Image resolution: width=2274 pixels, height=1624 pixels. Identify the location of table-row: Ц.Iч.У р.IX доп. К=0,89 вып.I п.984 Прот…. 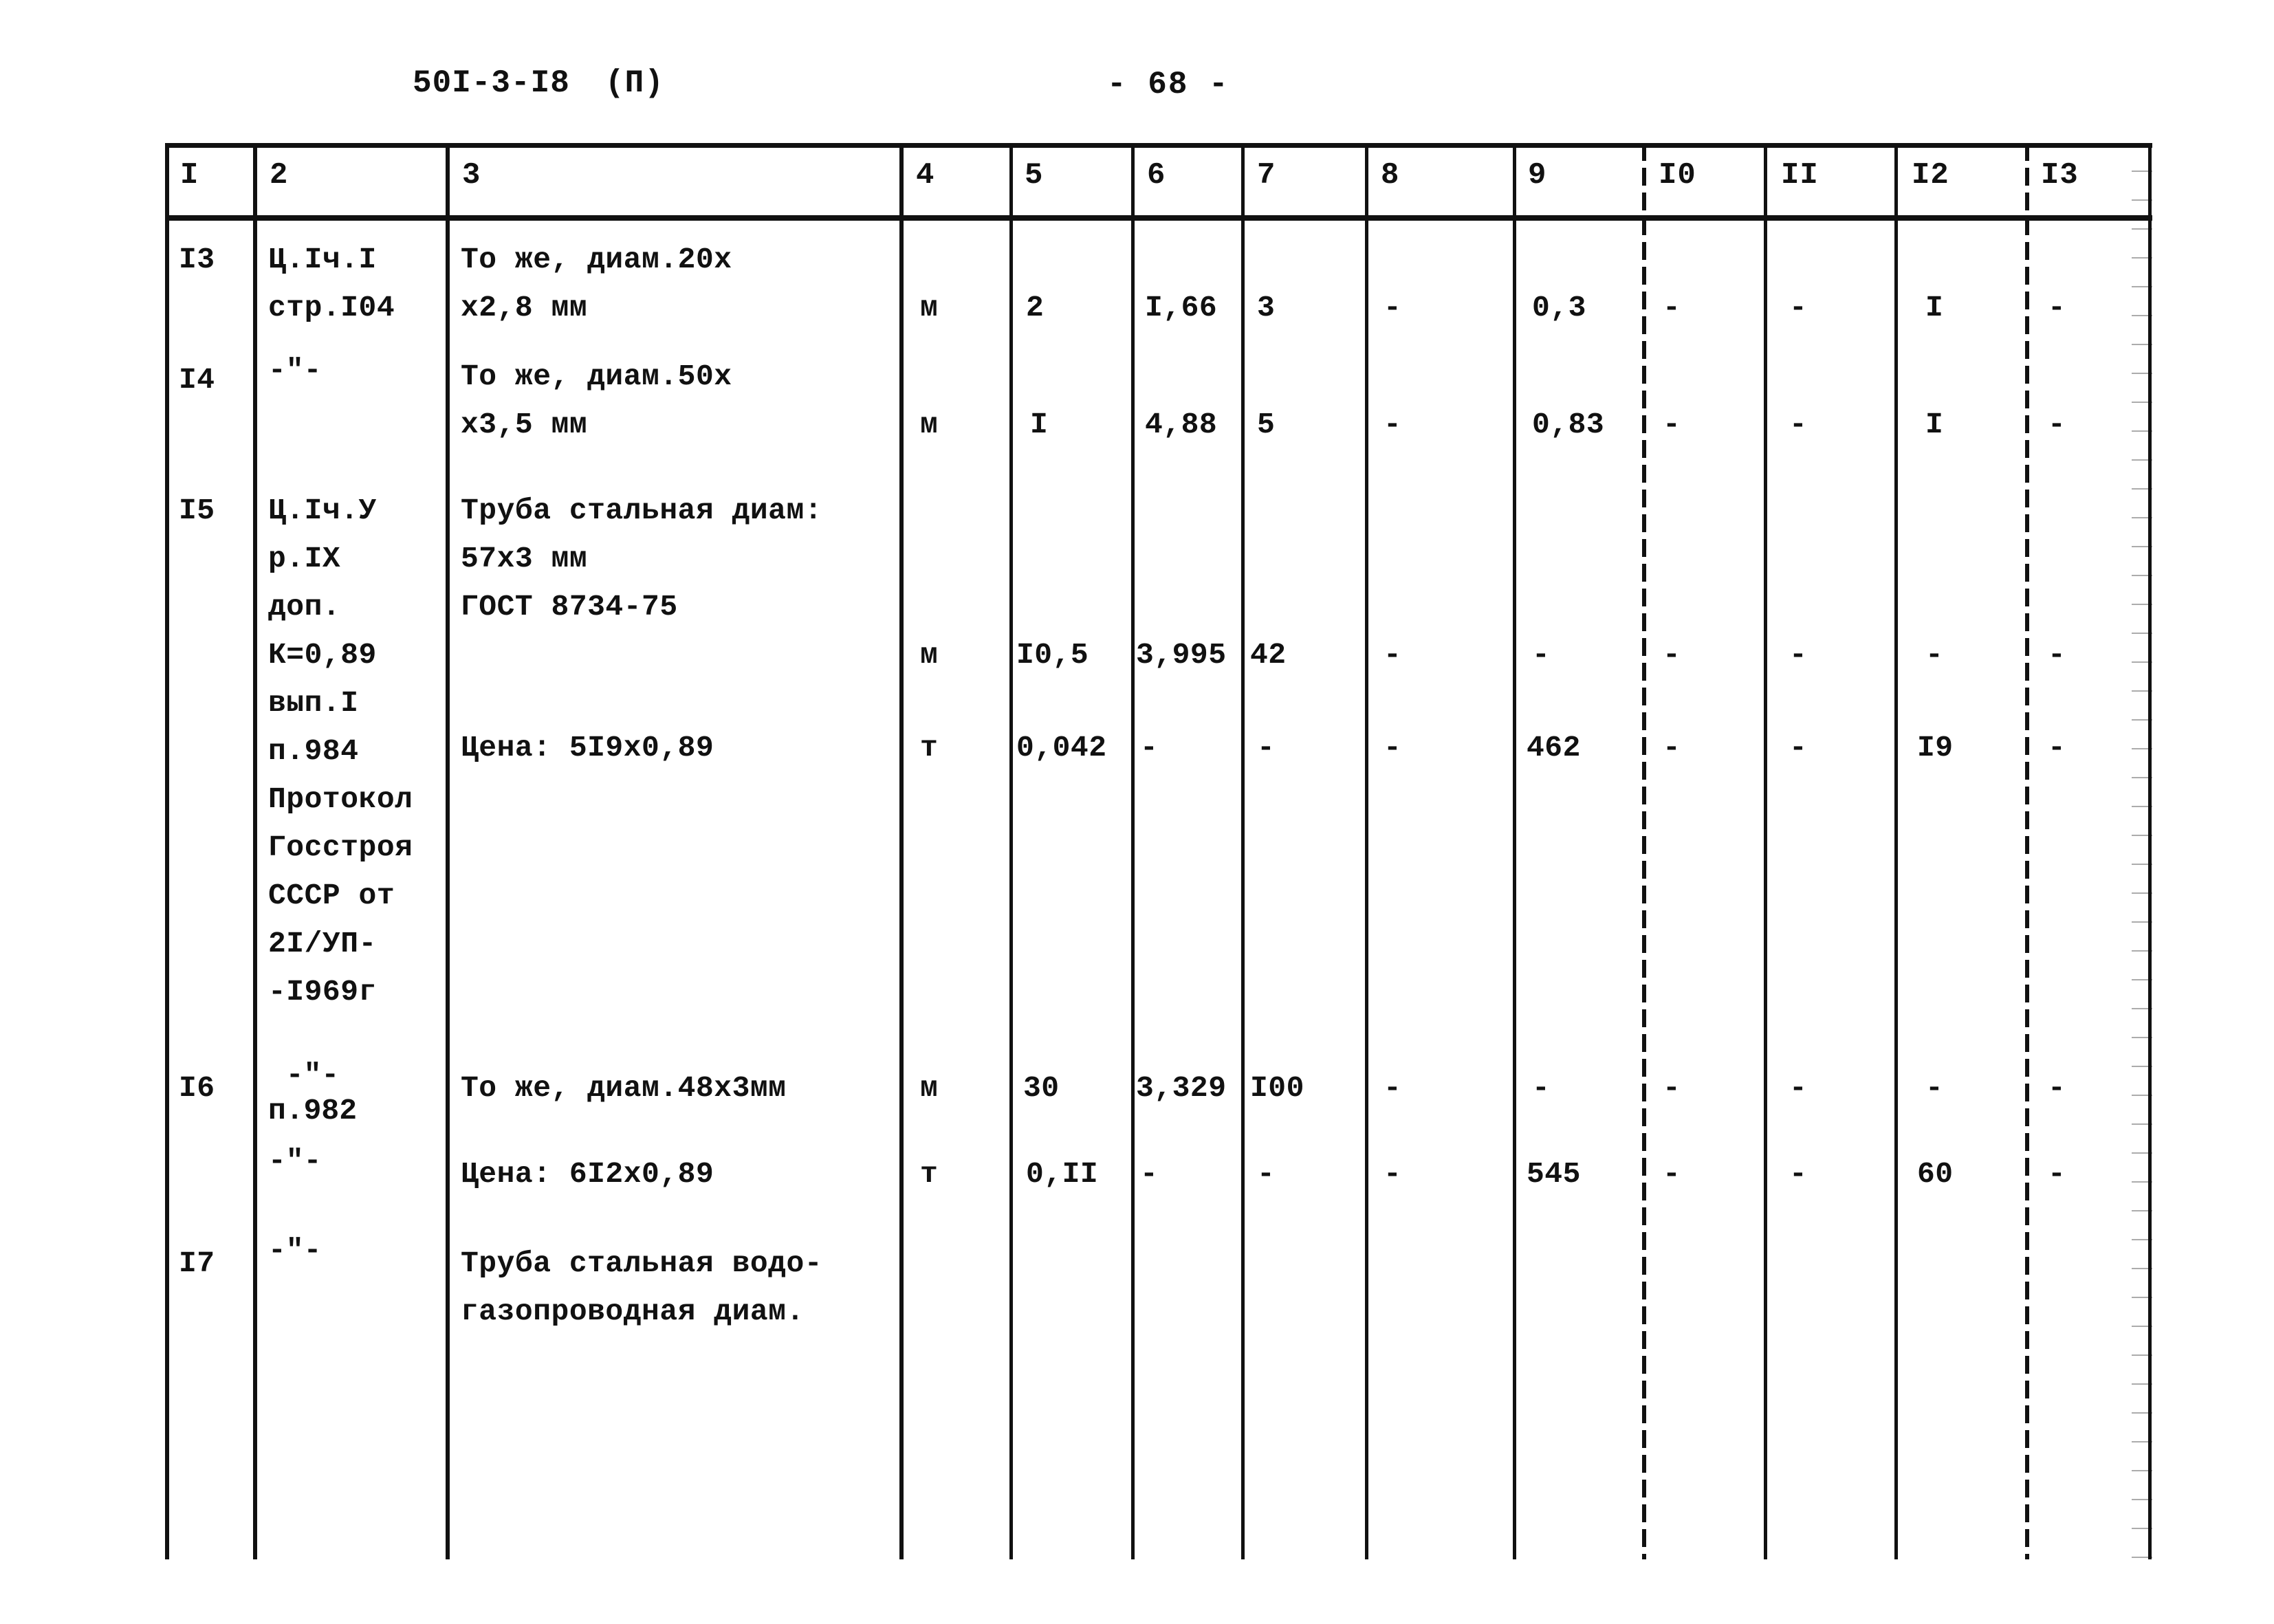
(340, 751).